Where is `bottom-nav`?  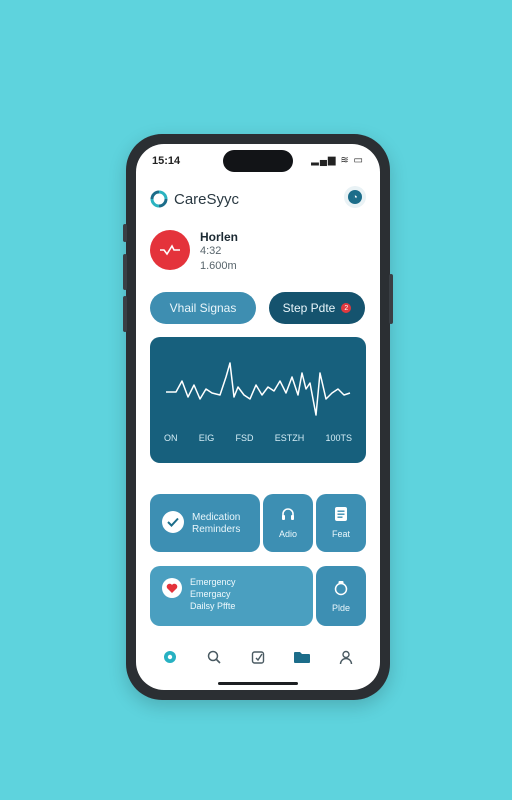
bottom-nav is located at coordinates (258, 657).